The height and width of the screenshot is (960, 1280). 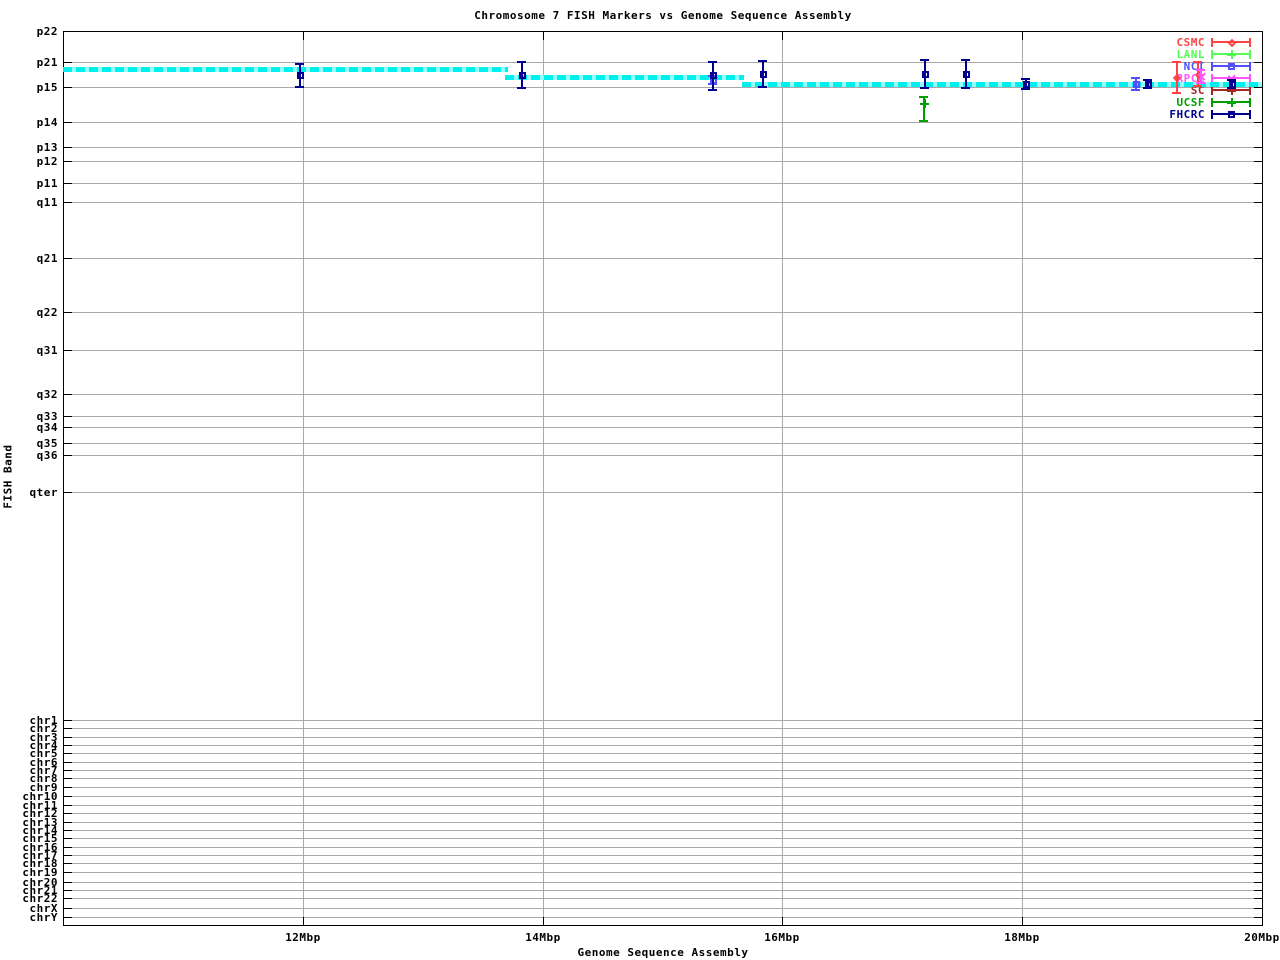 I want to click on assembly-track-segment, so click(x=285, y=69).